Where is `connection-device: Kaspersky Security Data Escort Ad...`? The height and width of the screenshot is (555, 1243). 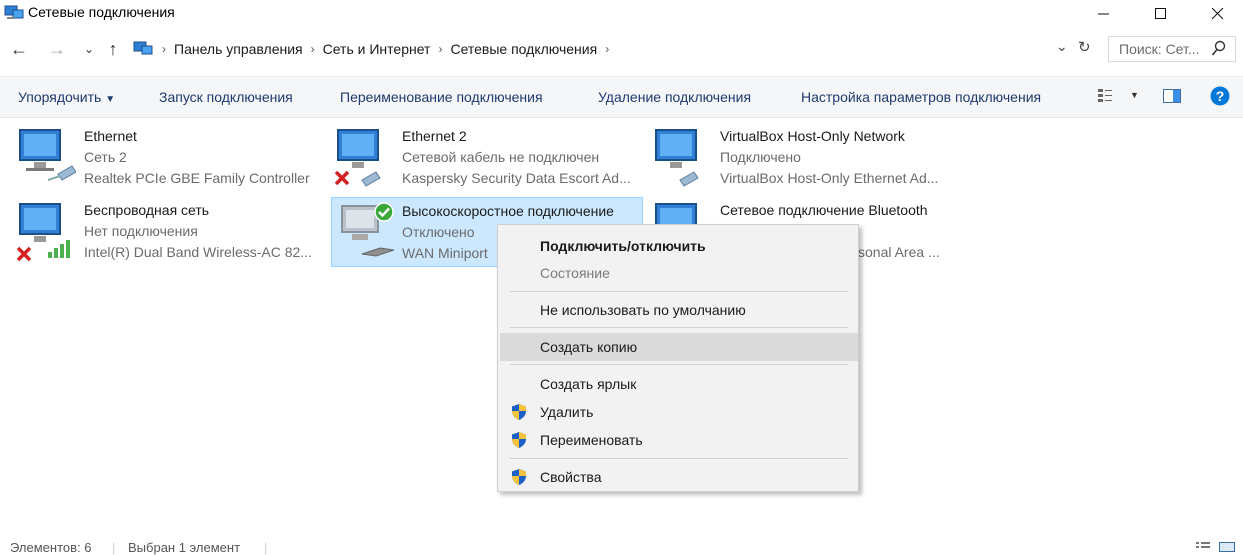 connection-device: Kaspersky Security Data Escort Ad... is located at coordinates (516, 178).